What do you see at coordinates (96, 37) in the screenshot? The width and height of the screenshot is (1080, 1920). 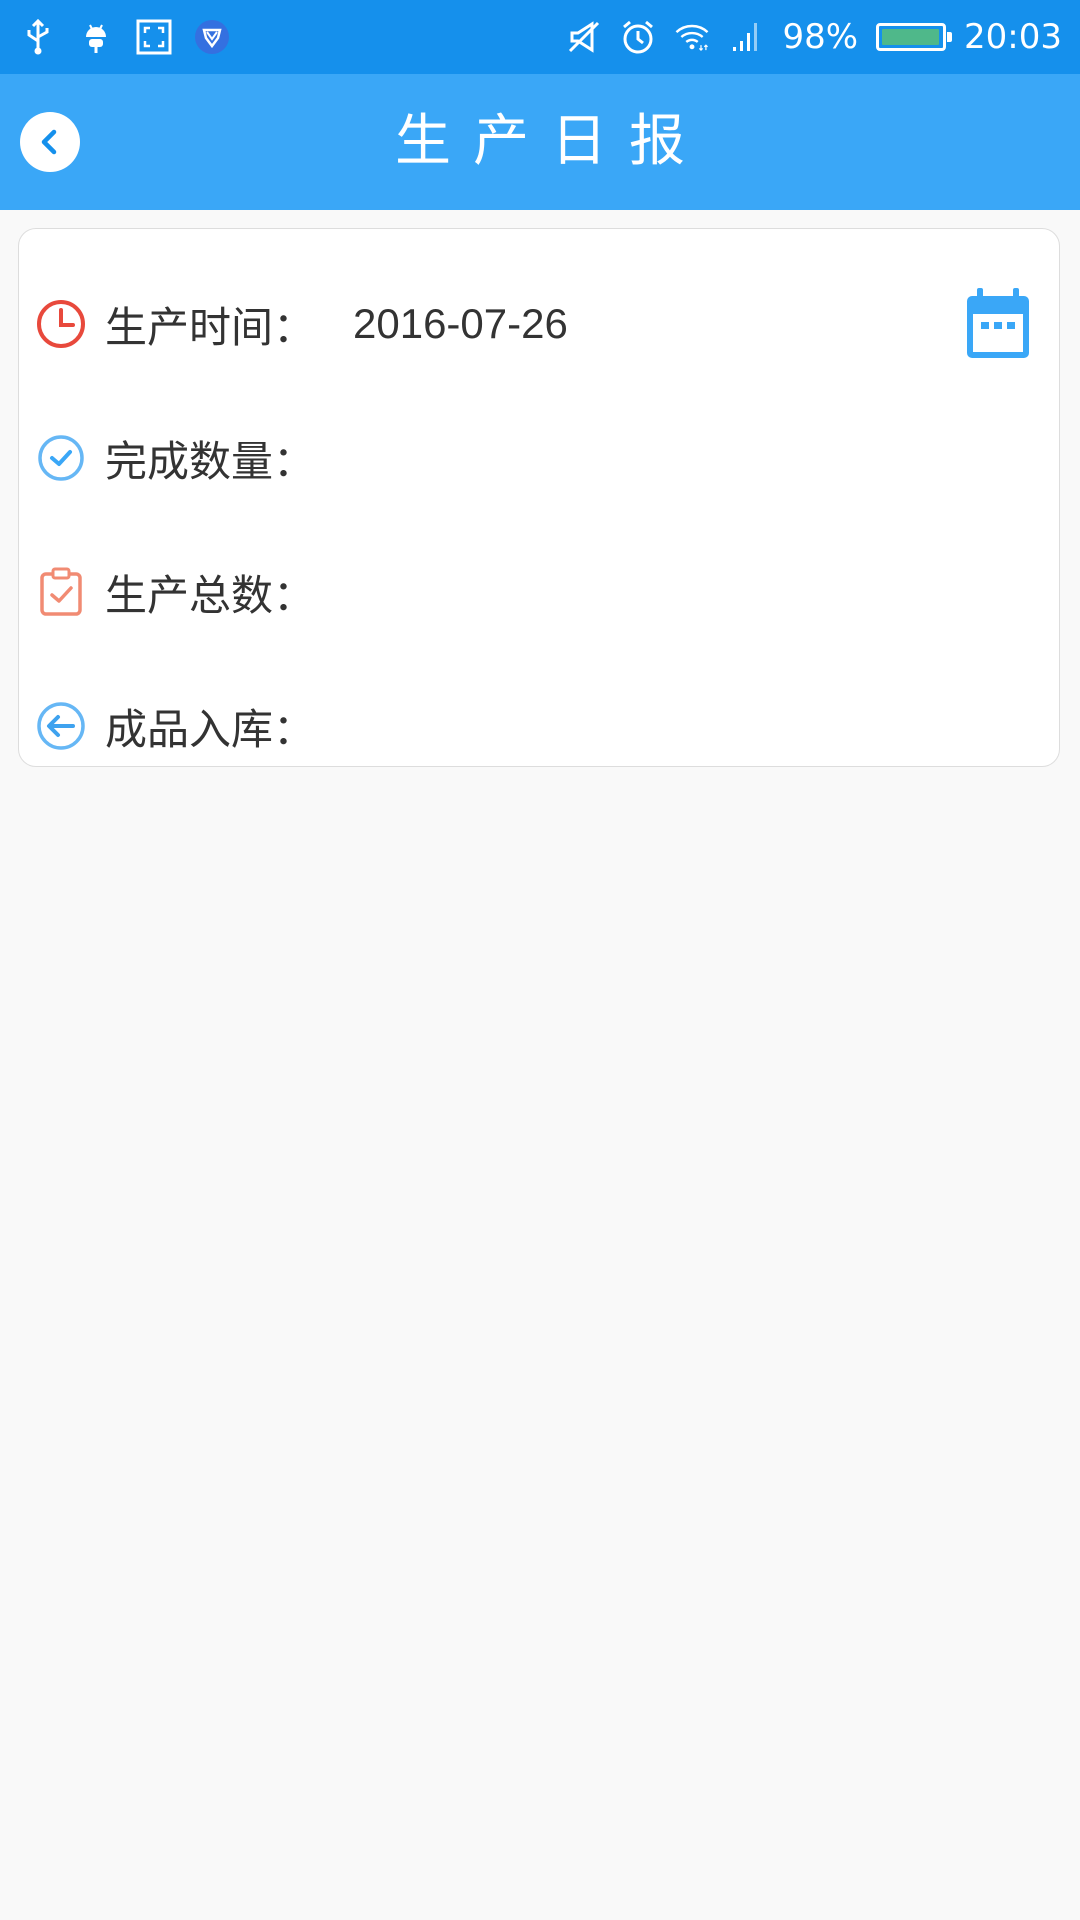 I see `android-debug-icon` at bounding box center [96, 37].